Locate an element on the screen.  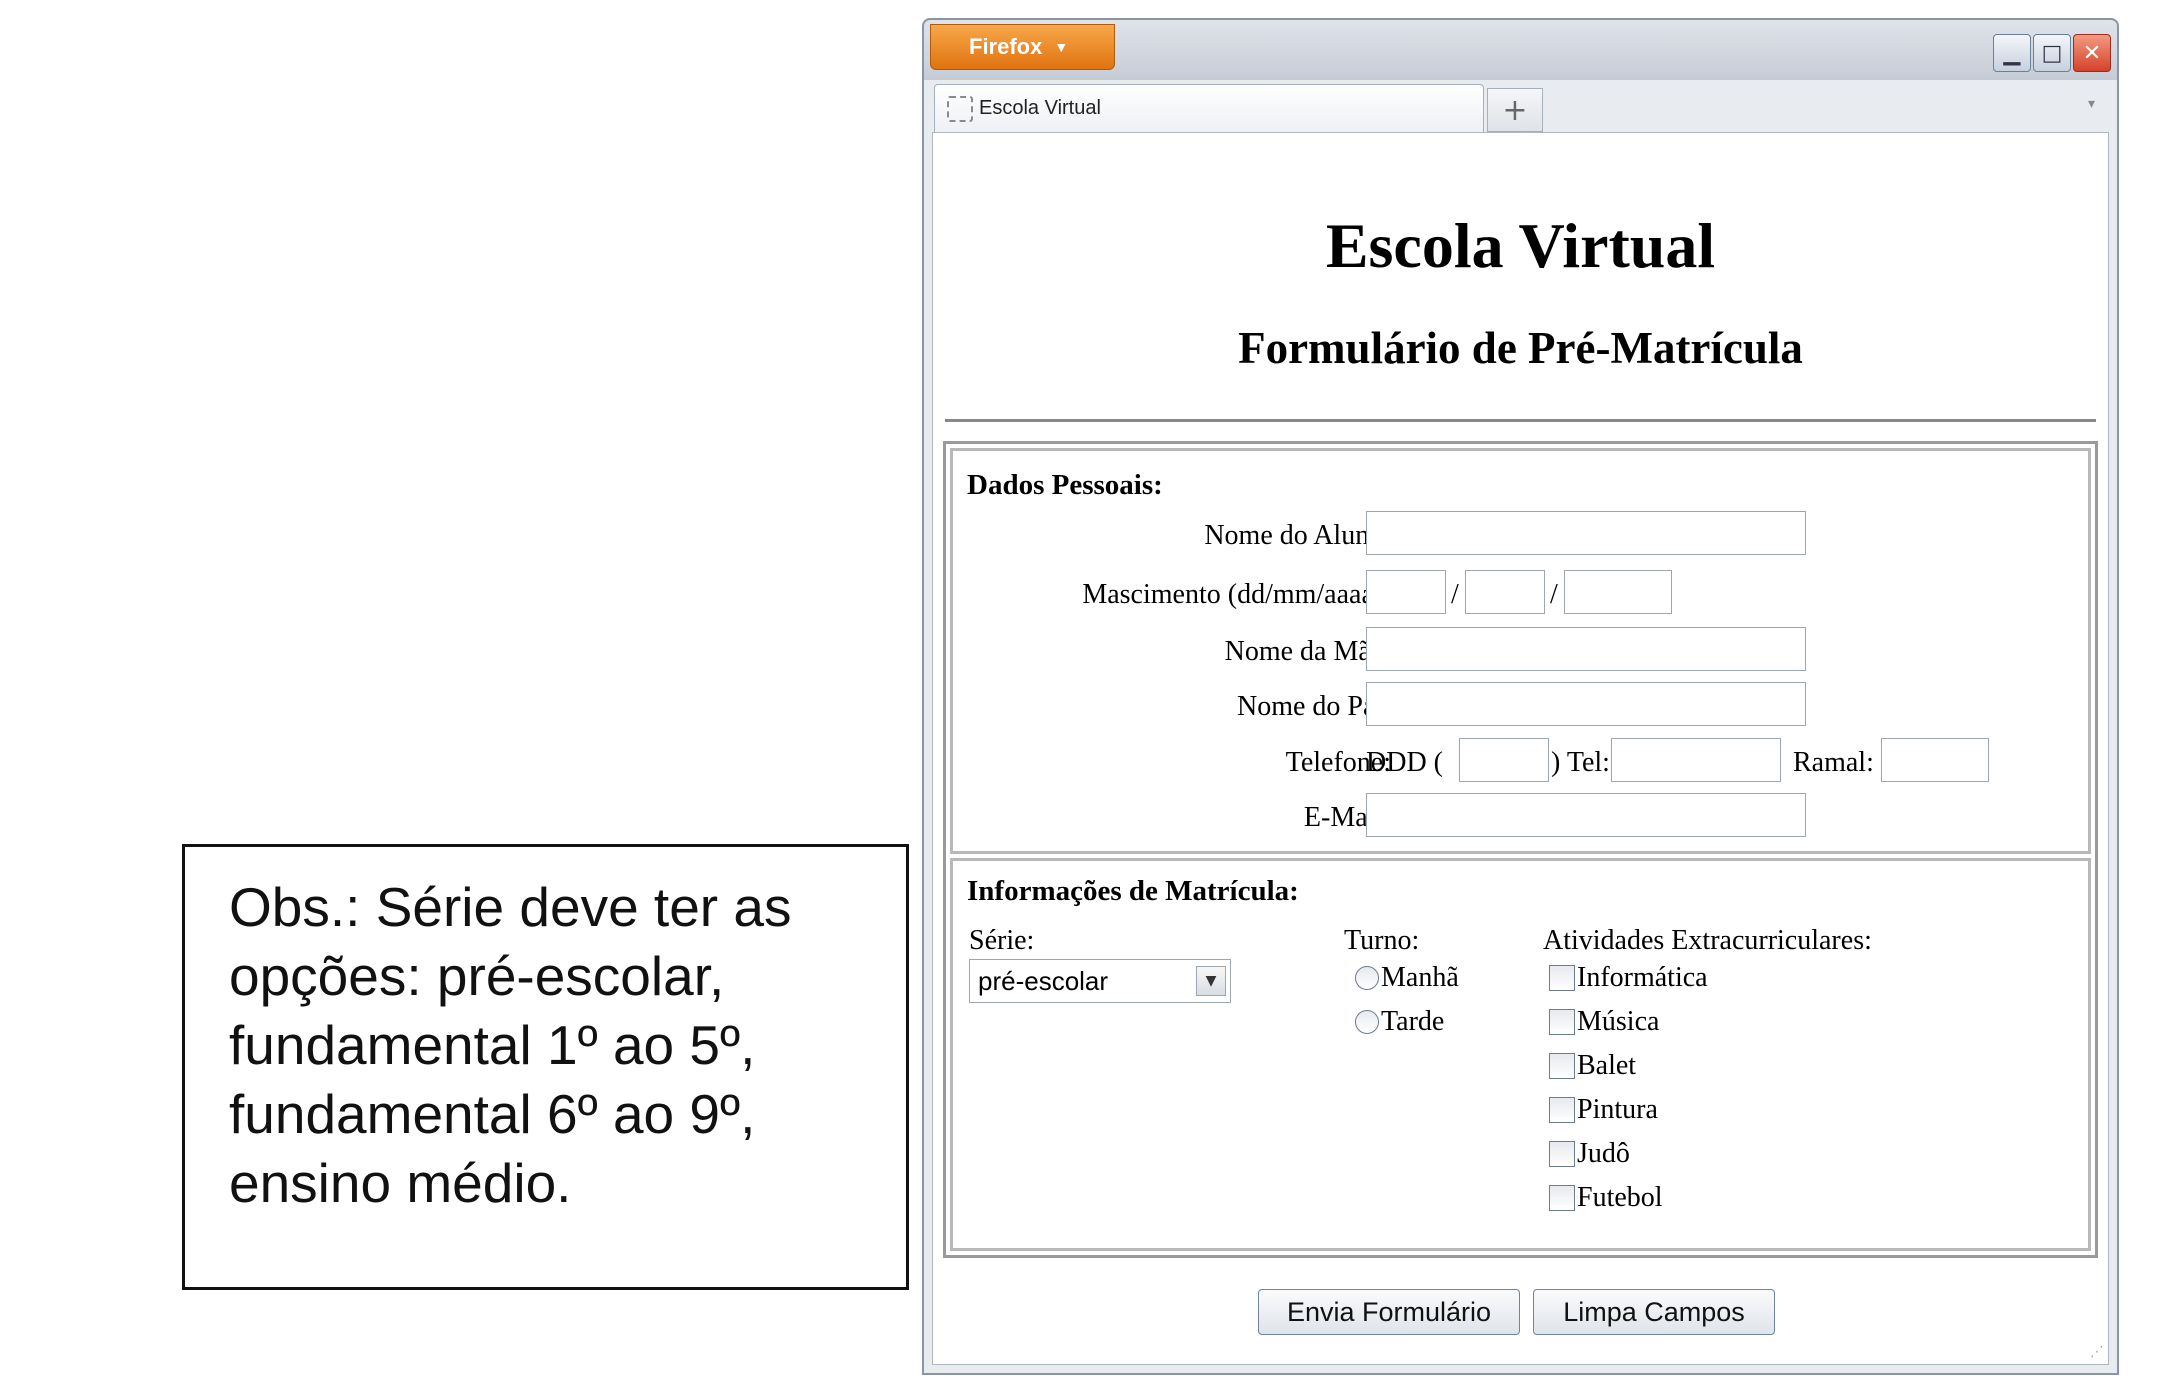
dados-pessoais-legend: Dados Pessoais: is located at coordinates (1065, 485).